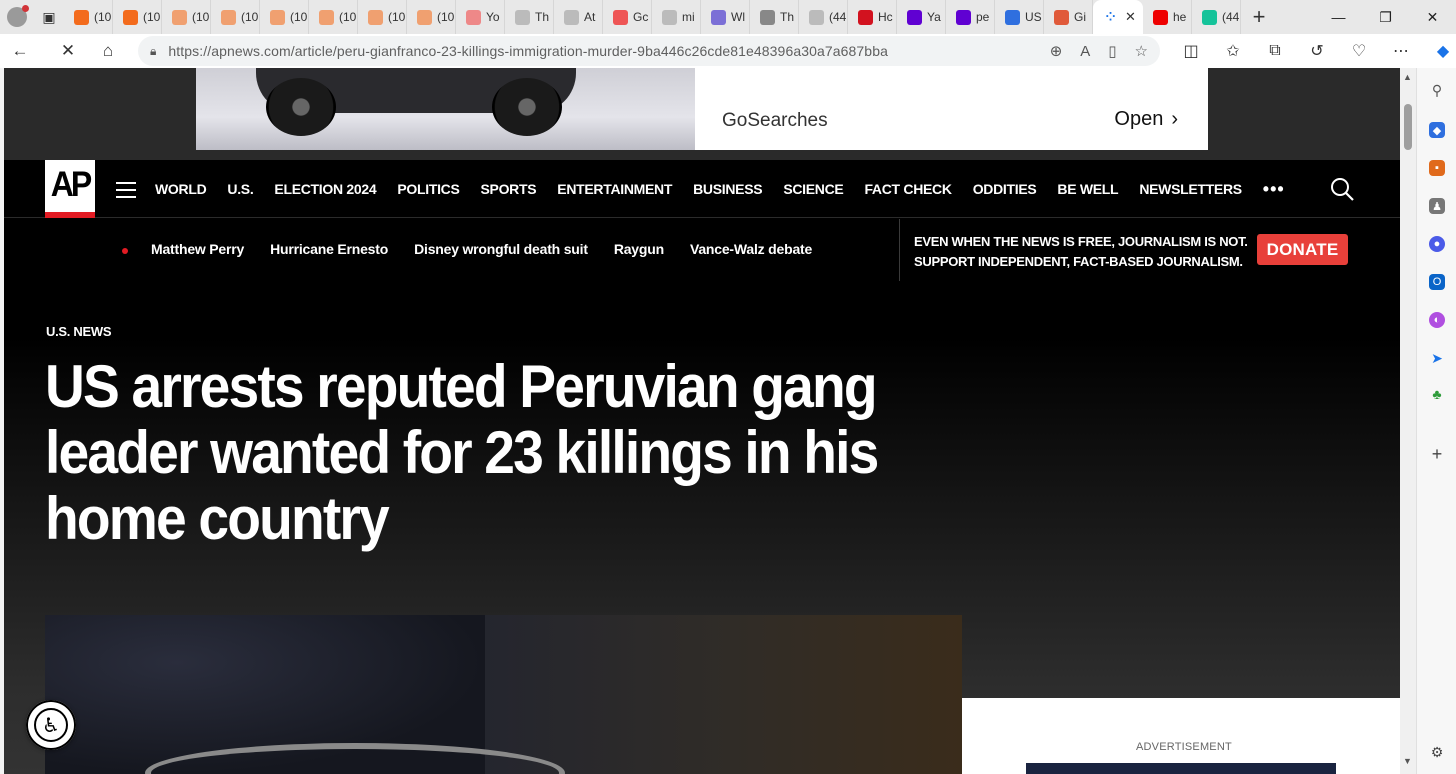 This screenshot has height=774, width=1456. What do you see at coordinates (153, 51) in the screenshot?
I see `lock-icon: 🔒︎` at bounding box center [153, 51].